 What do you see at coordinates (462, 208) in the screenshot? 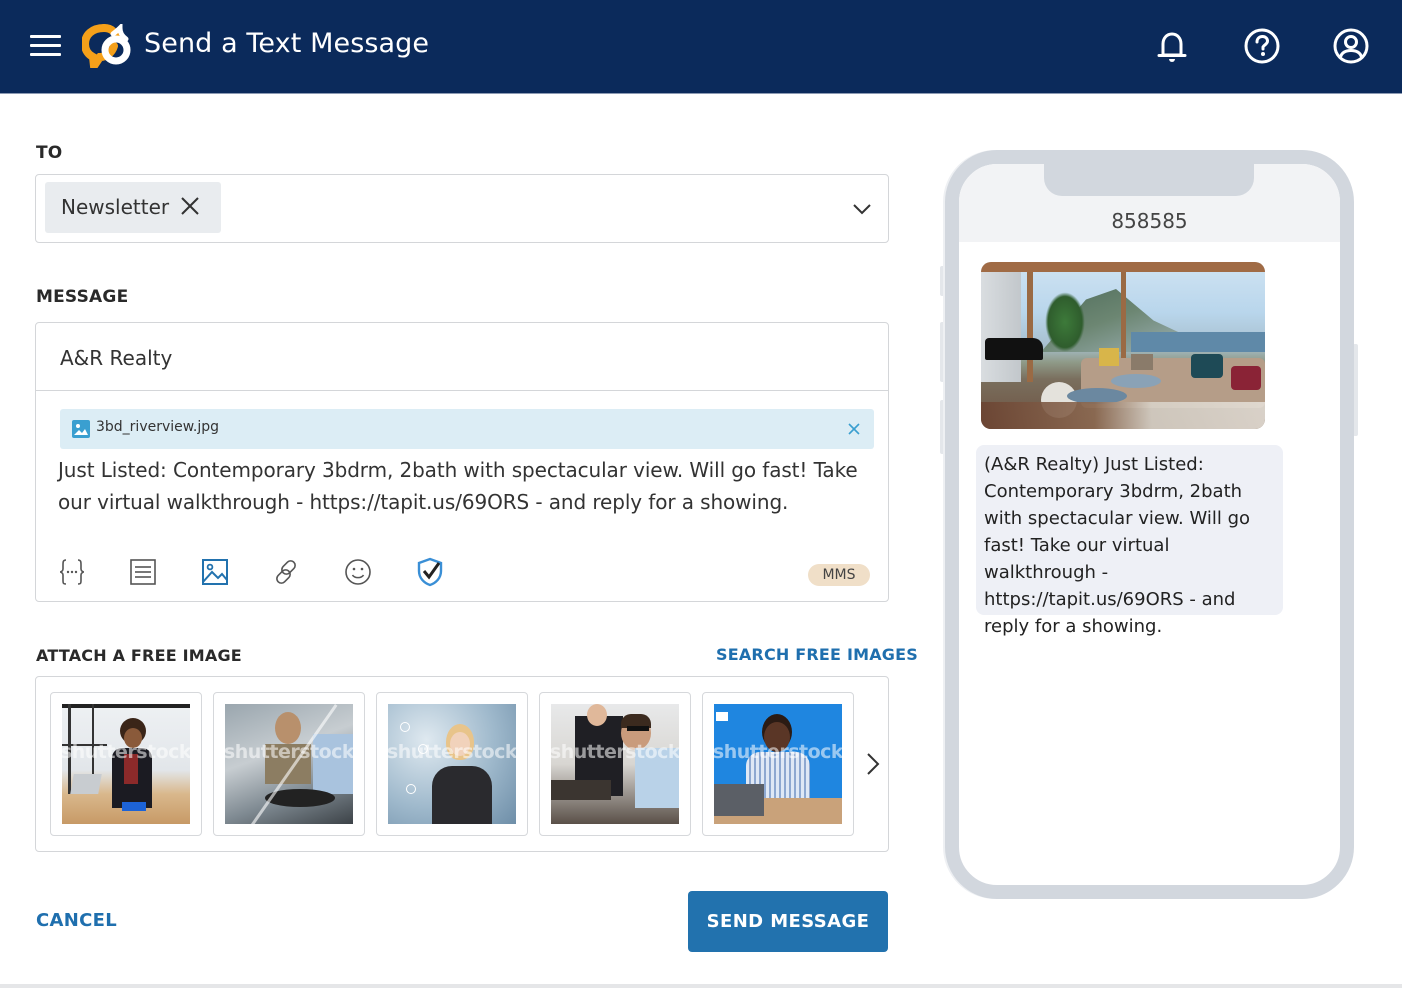
I see `recipient-select: Newsletter` at bounding box center [462, 208].